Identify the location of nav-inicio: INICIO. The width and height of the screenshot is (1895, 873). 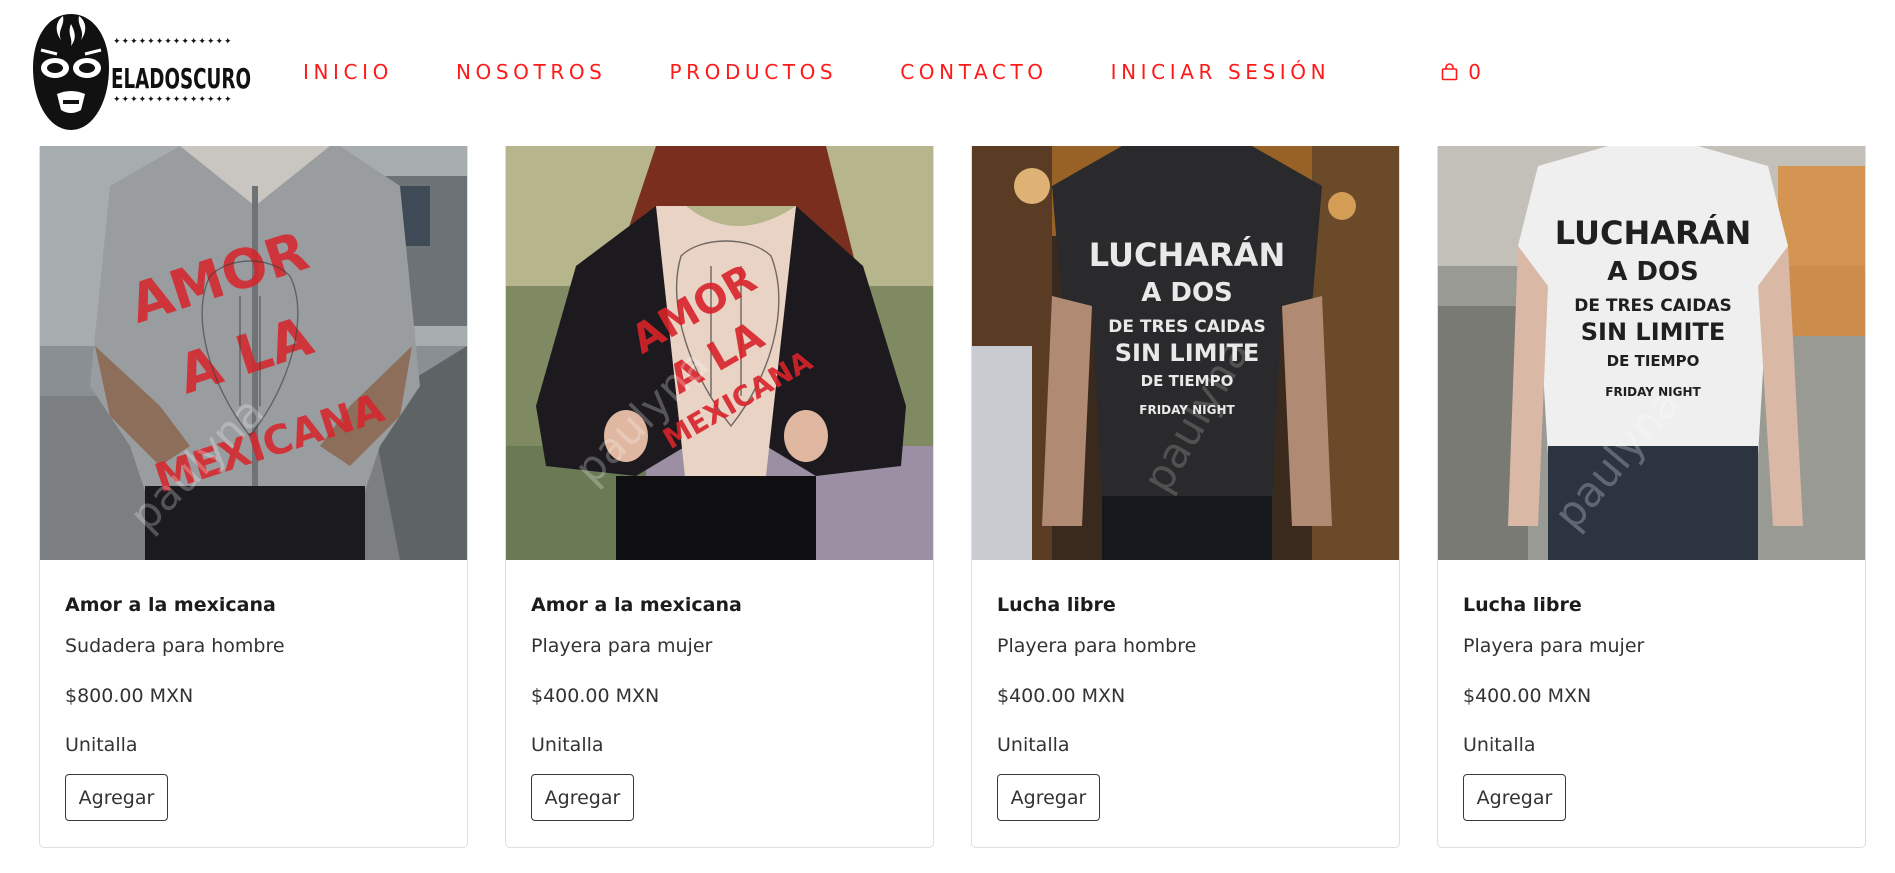
(348, 72).